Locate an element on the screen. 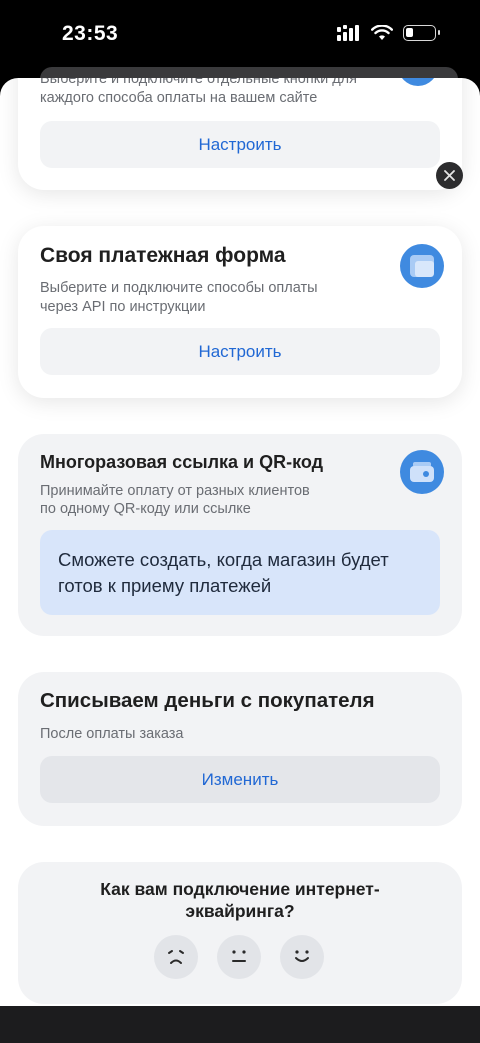 The width and height of the screenshot is (480, 1043). change-charge-timing-button: Изменить is located at coordinates (240, 779).